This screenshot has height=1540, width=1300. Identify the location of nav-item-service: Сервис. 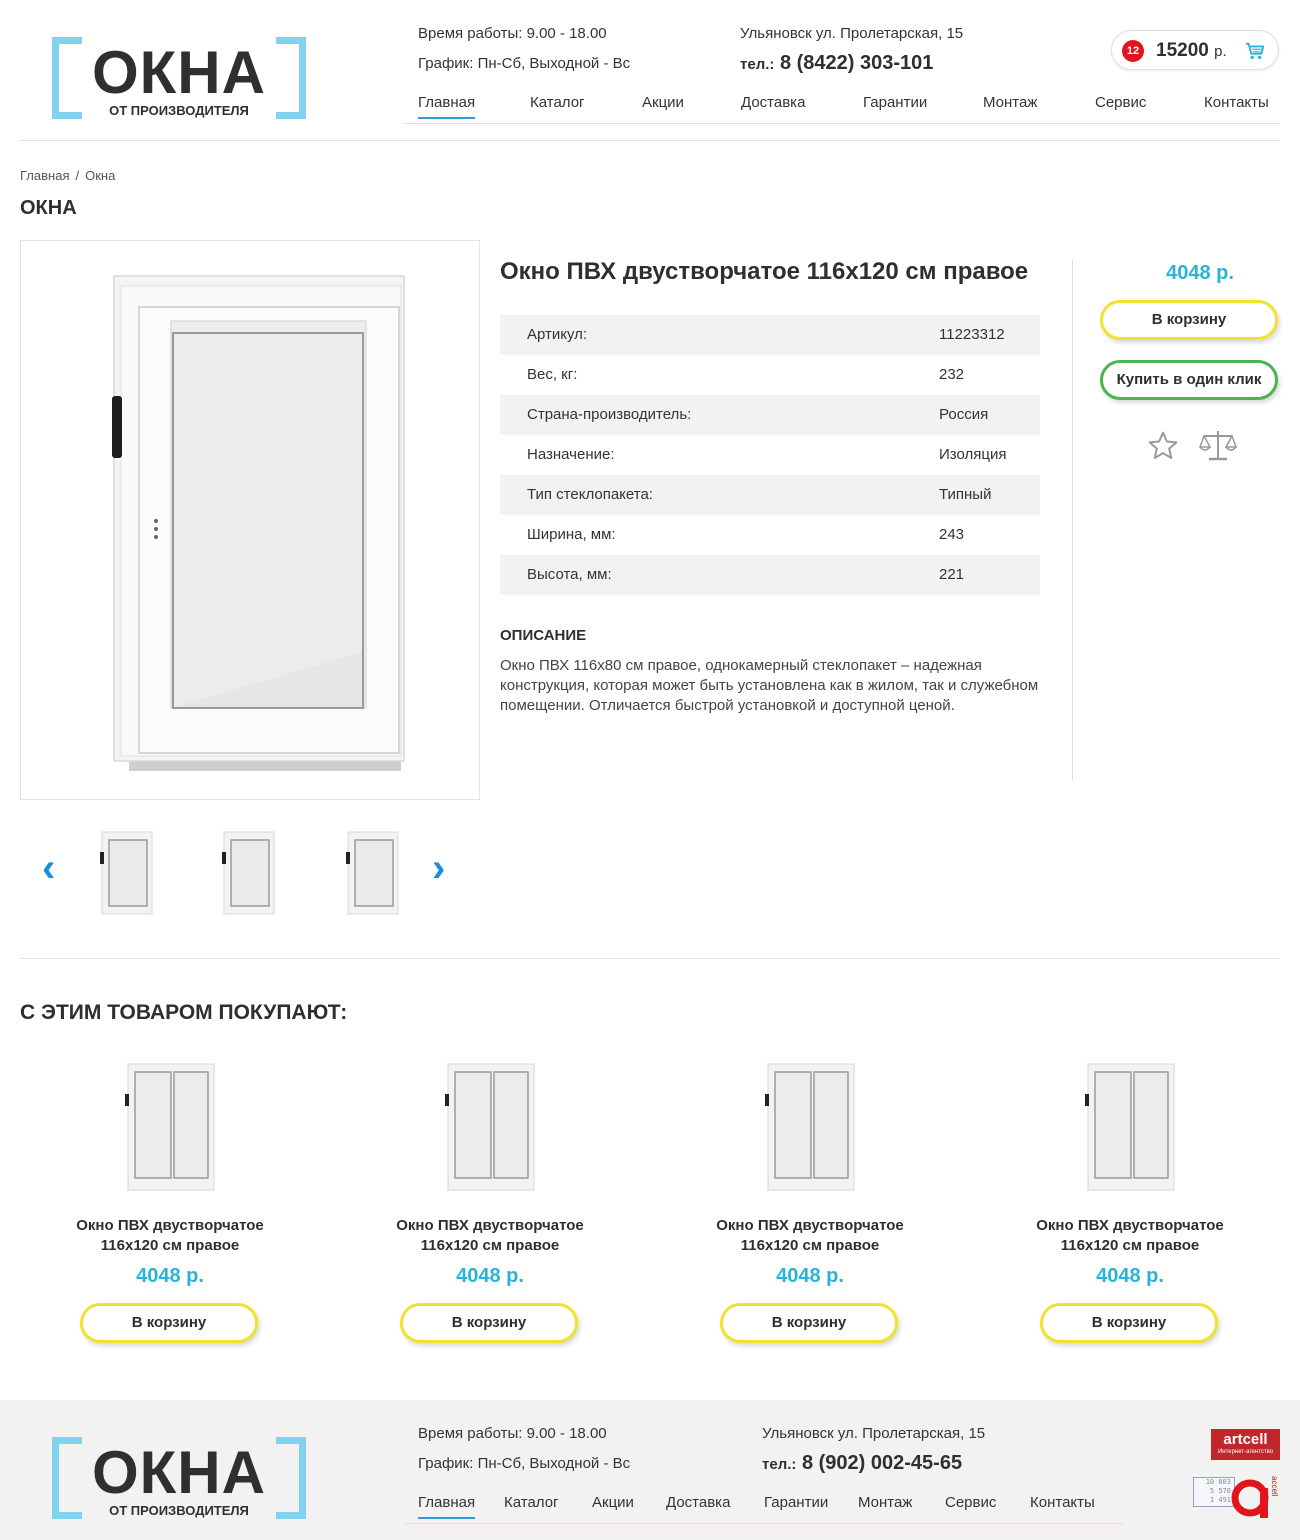
(1120, 102).